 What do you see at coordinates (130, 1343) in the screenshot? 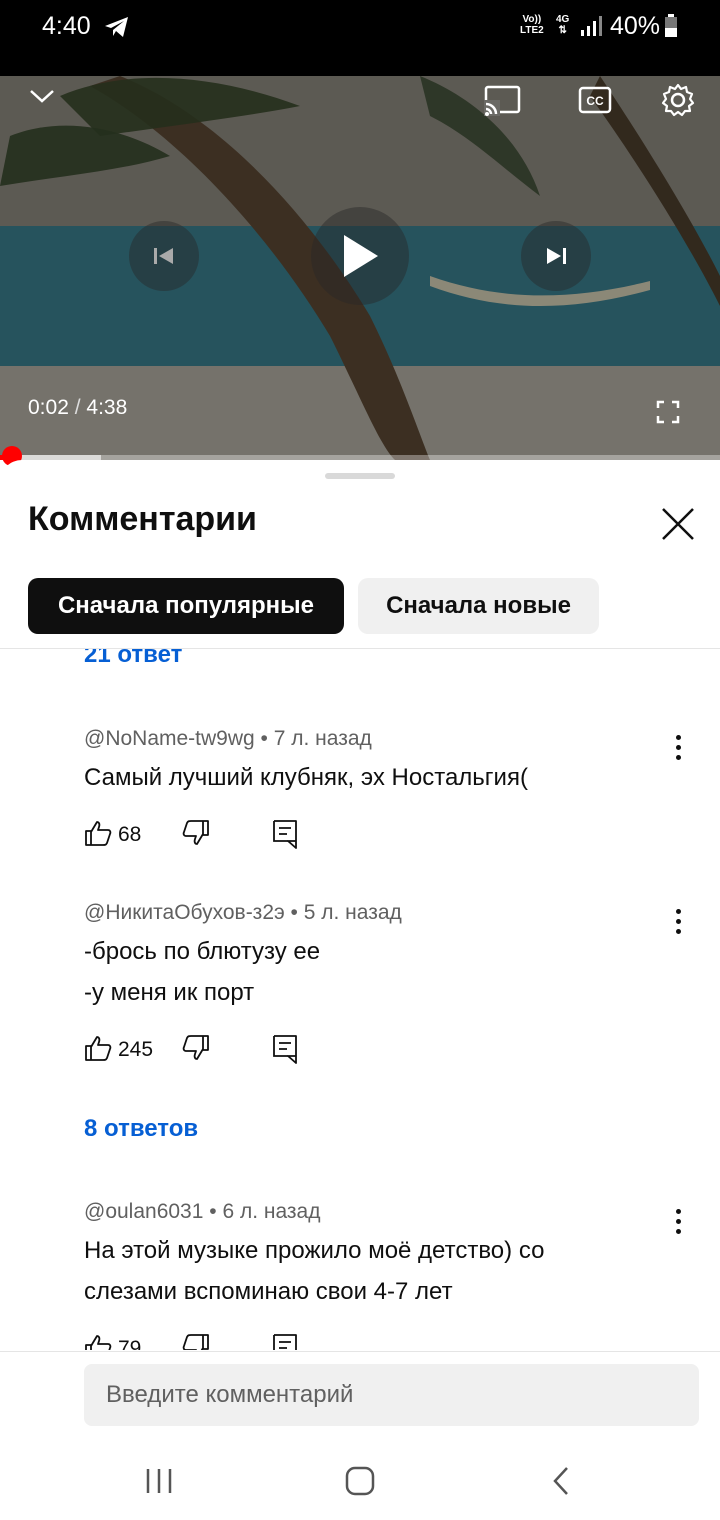
I see `like-count: 79` at bounding box center [130, 1343].